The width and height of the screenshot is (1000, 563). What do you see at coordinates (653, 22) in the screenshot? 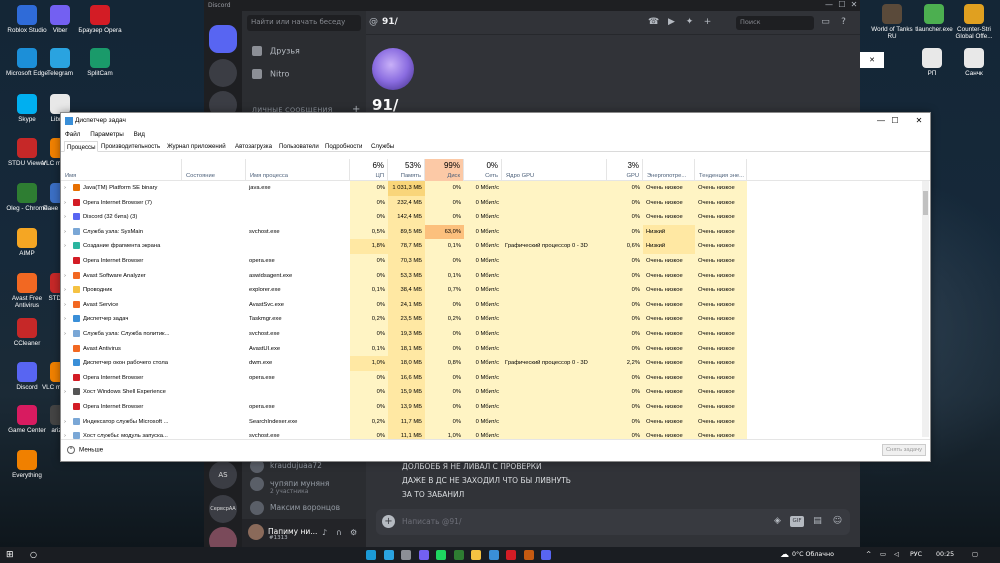
I see `call-icon: ☎` at bounding box center [653, 22].